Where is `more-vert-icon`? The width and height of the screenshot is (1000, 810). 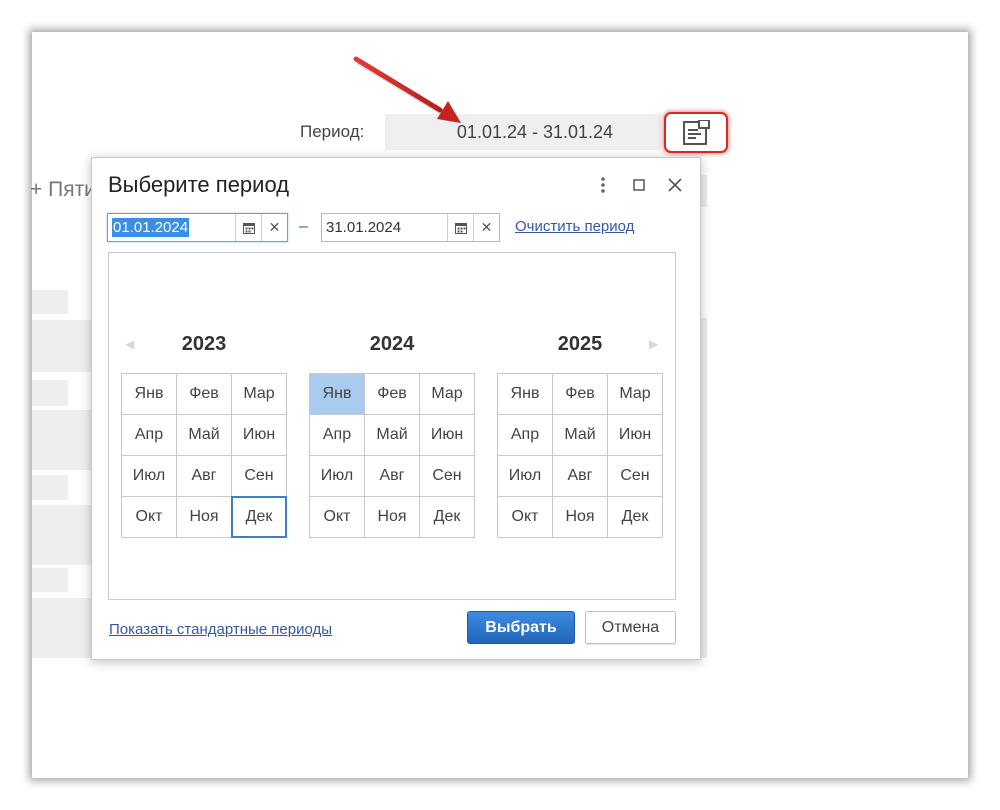
more-vert-icon is located at coordinates (603, 185).